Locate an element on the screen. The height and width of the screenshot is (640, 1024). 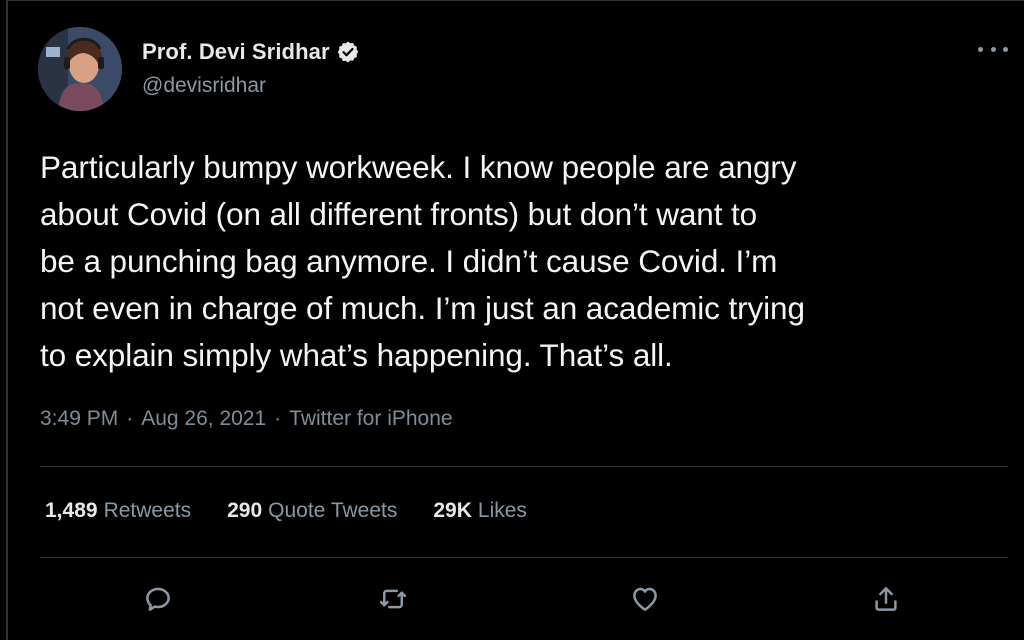
quote-tweets-label: Quote Tweets is located at coordinates (333, 510).